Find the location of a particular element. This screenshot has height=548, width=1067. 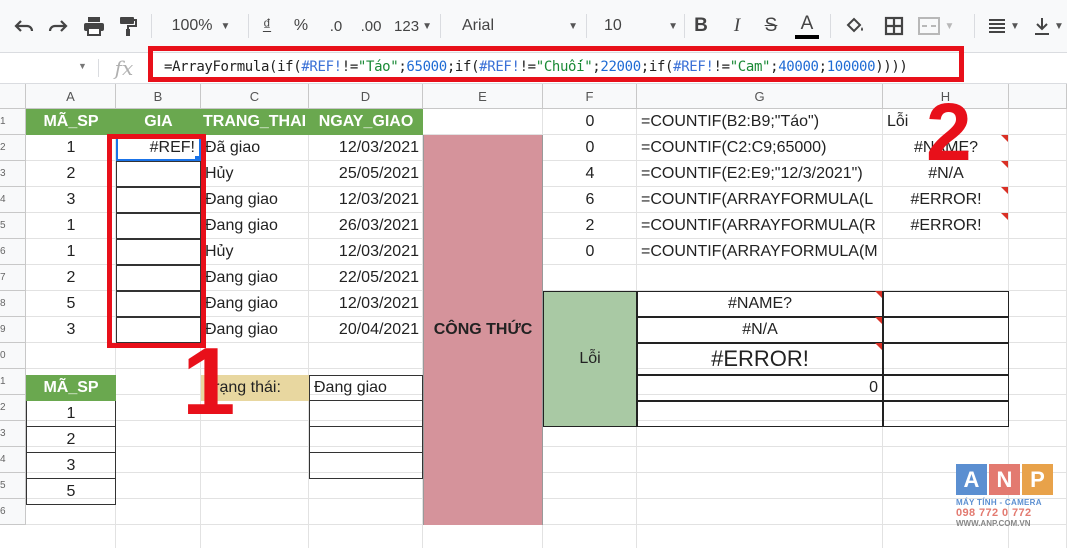

header-ngay-giao: NGAY_GIAO is located at coordinates (366, 122).